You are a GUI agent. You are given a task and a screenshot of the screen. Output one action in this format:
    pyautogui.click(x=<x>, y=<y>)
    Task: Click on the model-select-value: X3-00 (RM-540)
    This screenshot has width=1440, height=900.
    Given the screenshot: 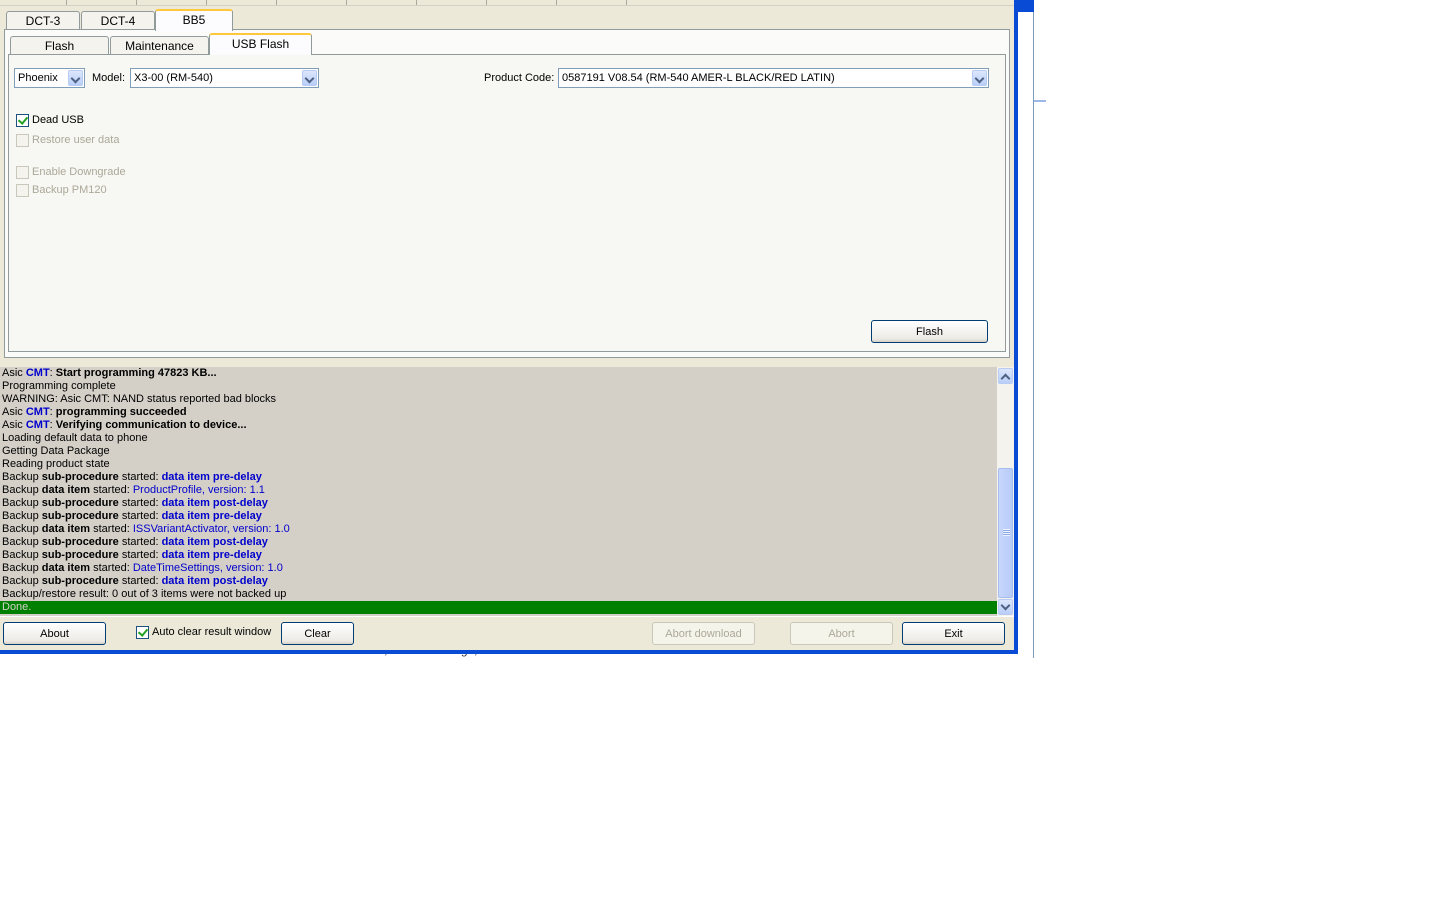 What is the action you would take?
    pyautogui.click(x=173, y=78)
    